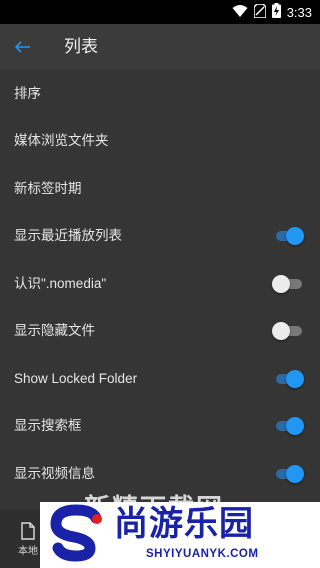 This screenshot has height=568, width=320. I want to click on setting-recognize-nomedia: 认识".nomedia", so click(160, 284).